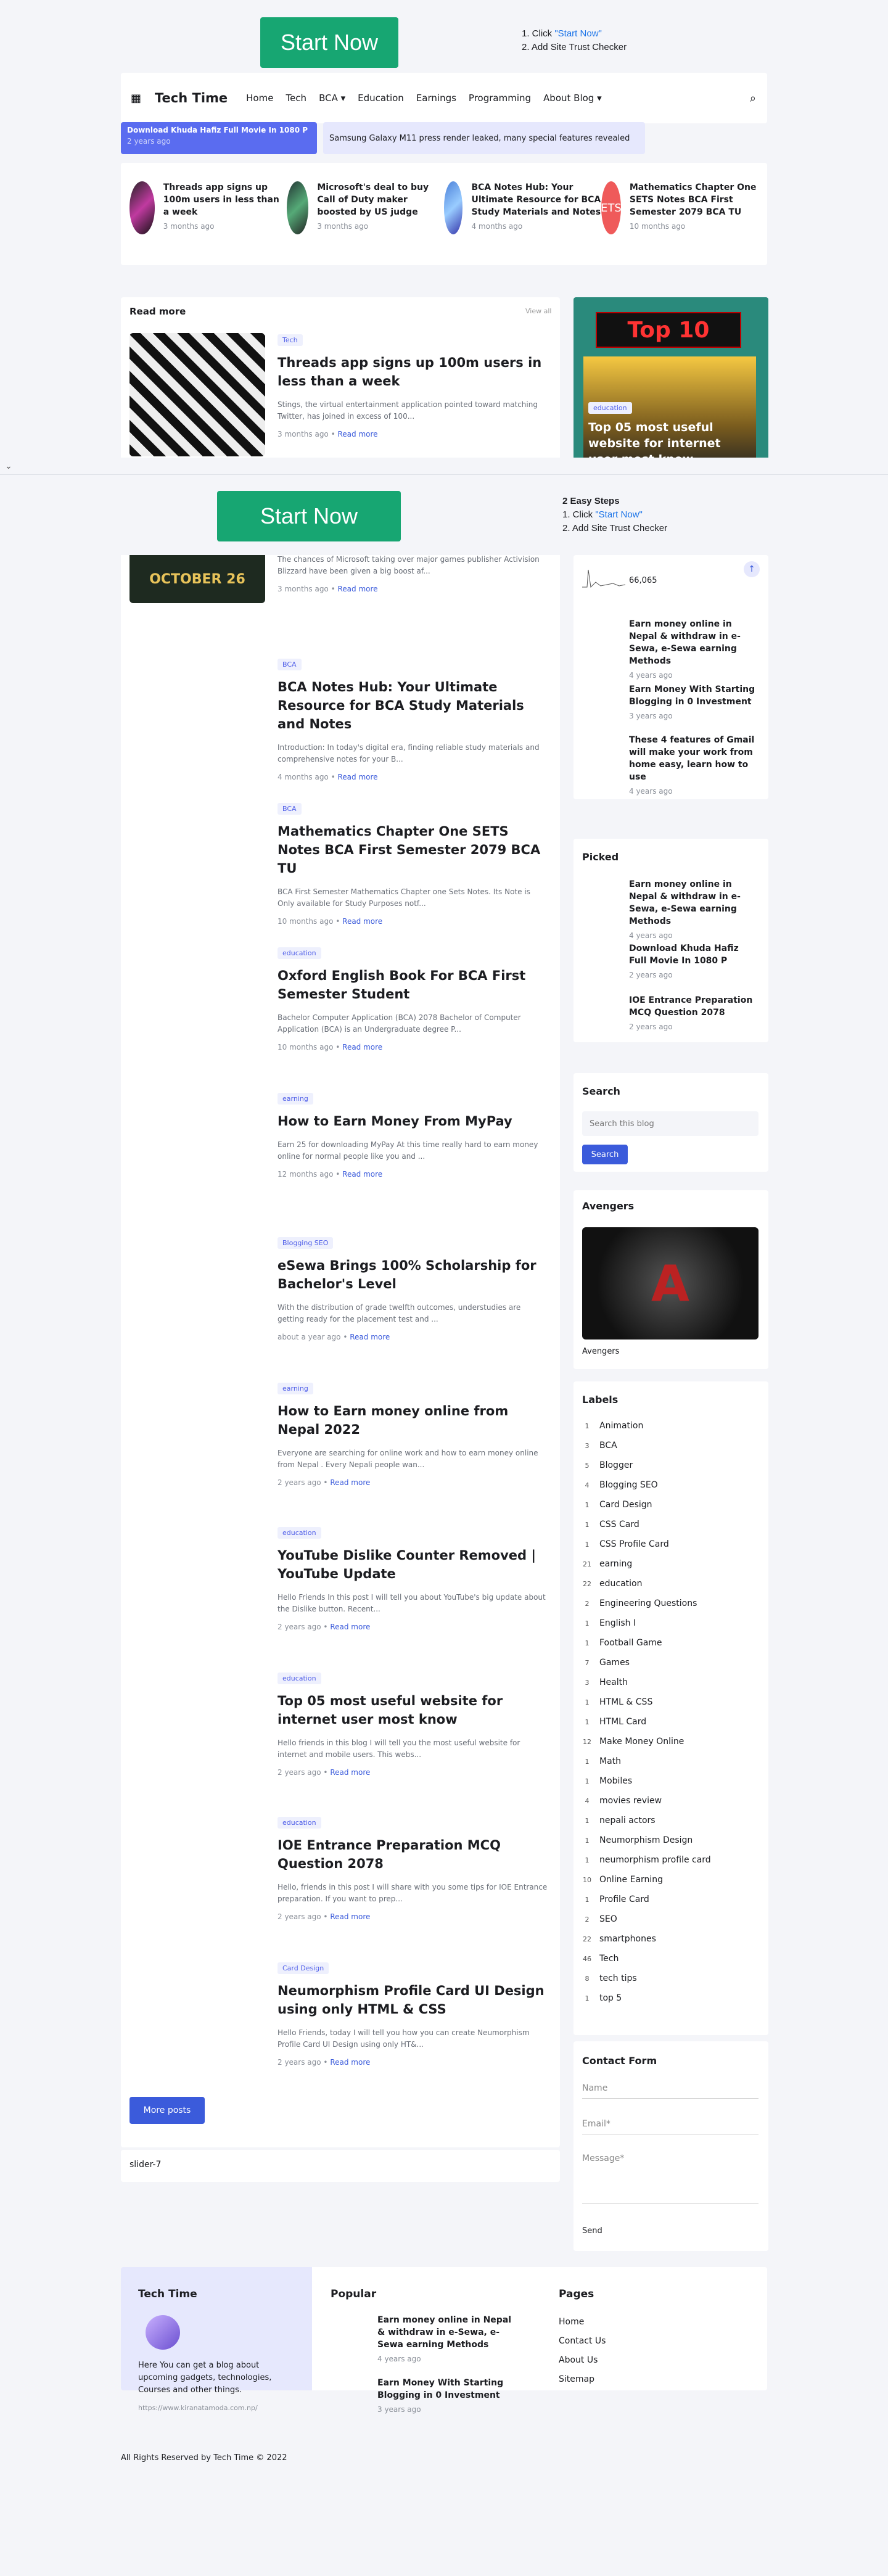  Describe the element at coordinates (626, 1505) in the screenshot. I see `label-name: Card Design` at that location.